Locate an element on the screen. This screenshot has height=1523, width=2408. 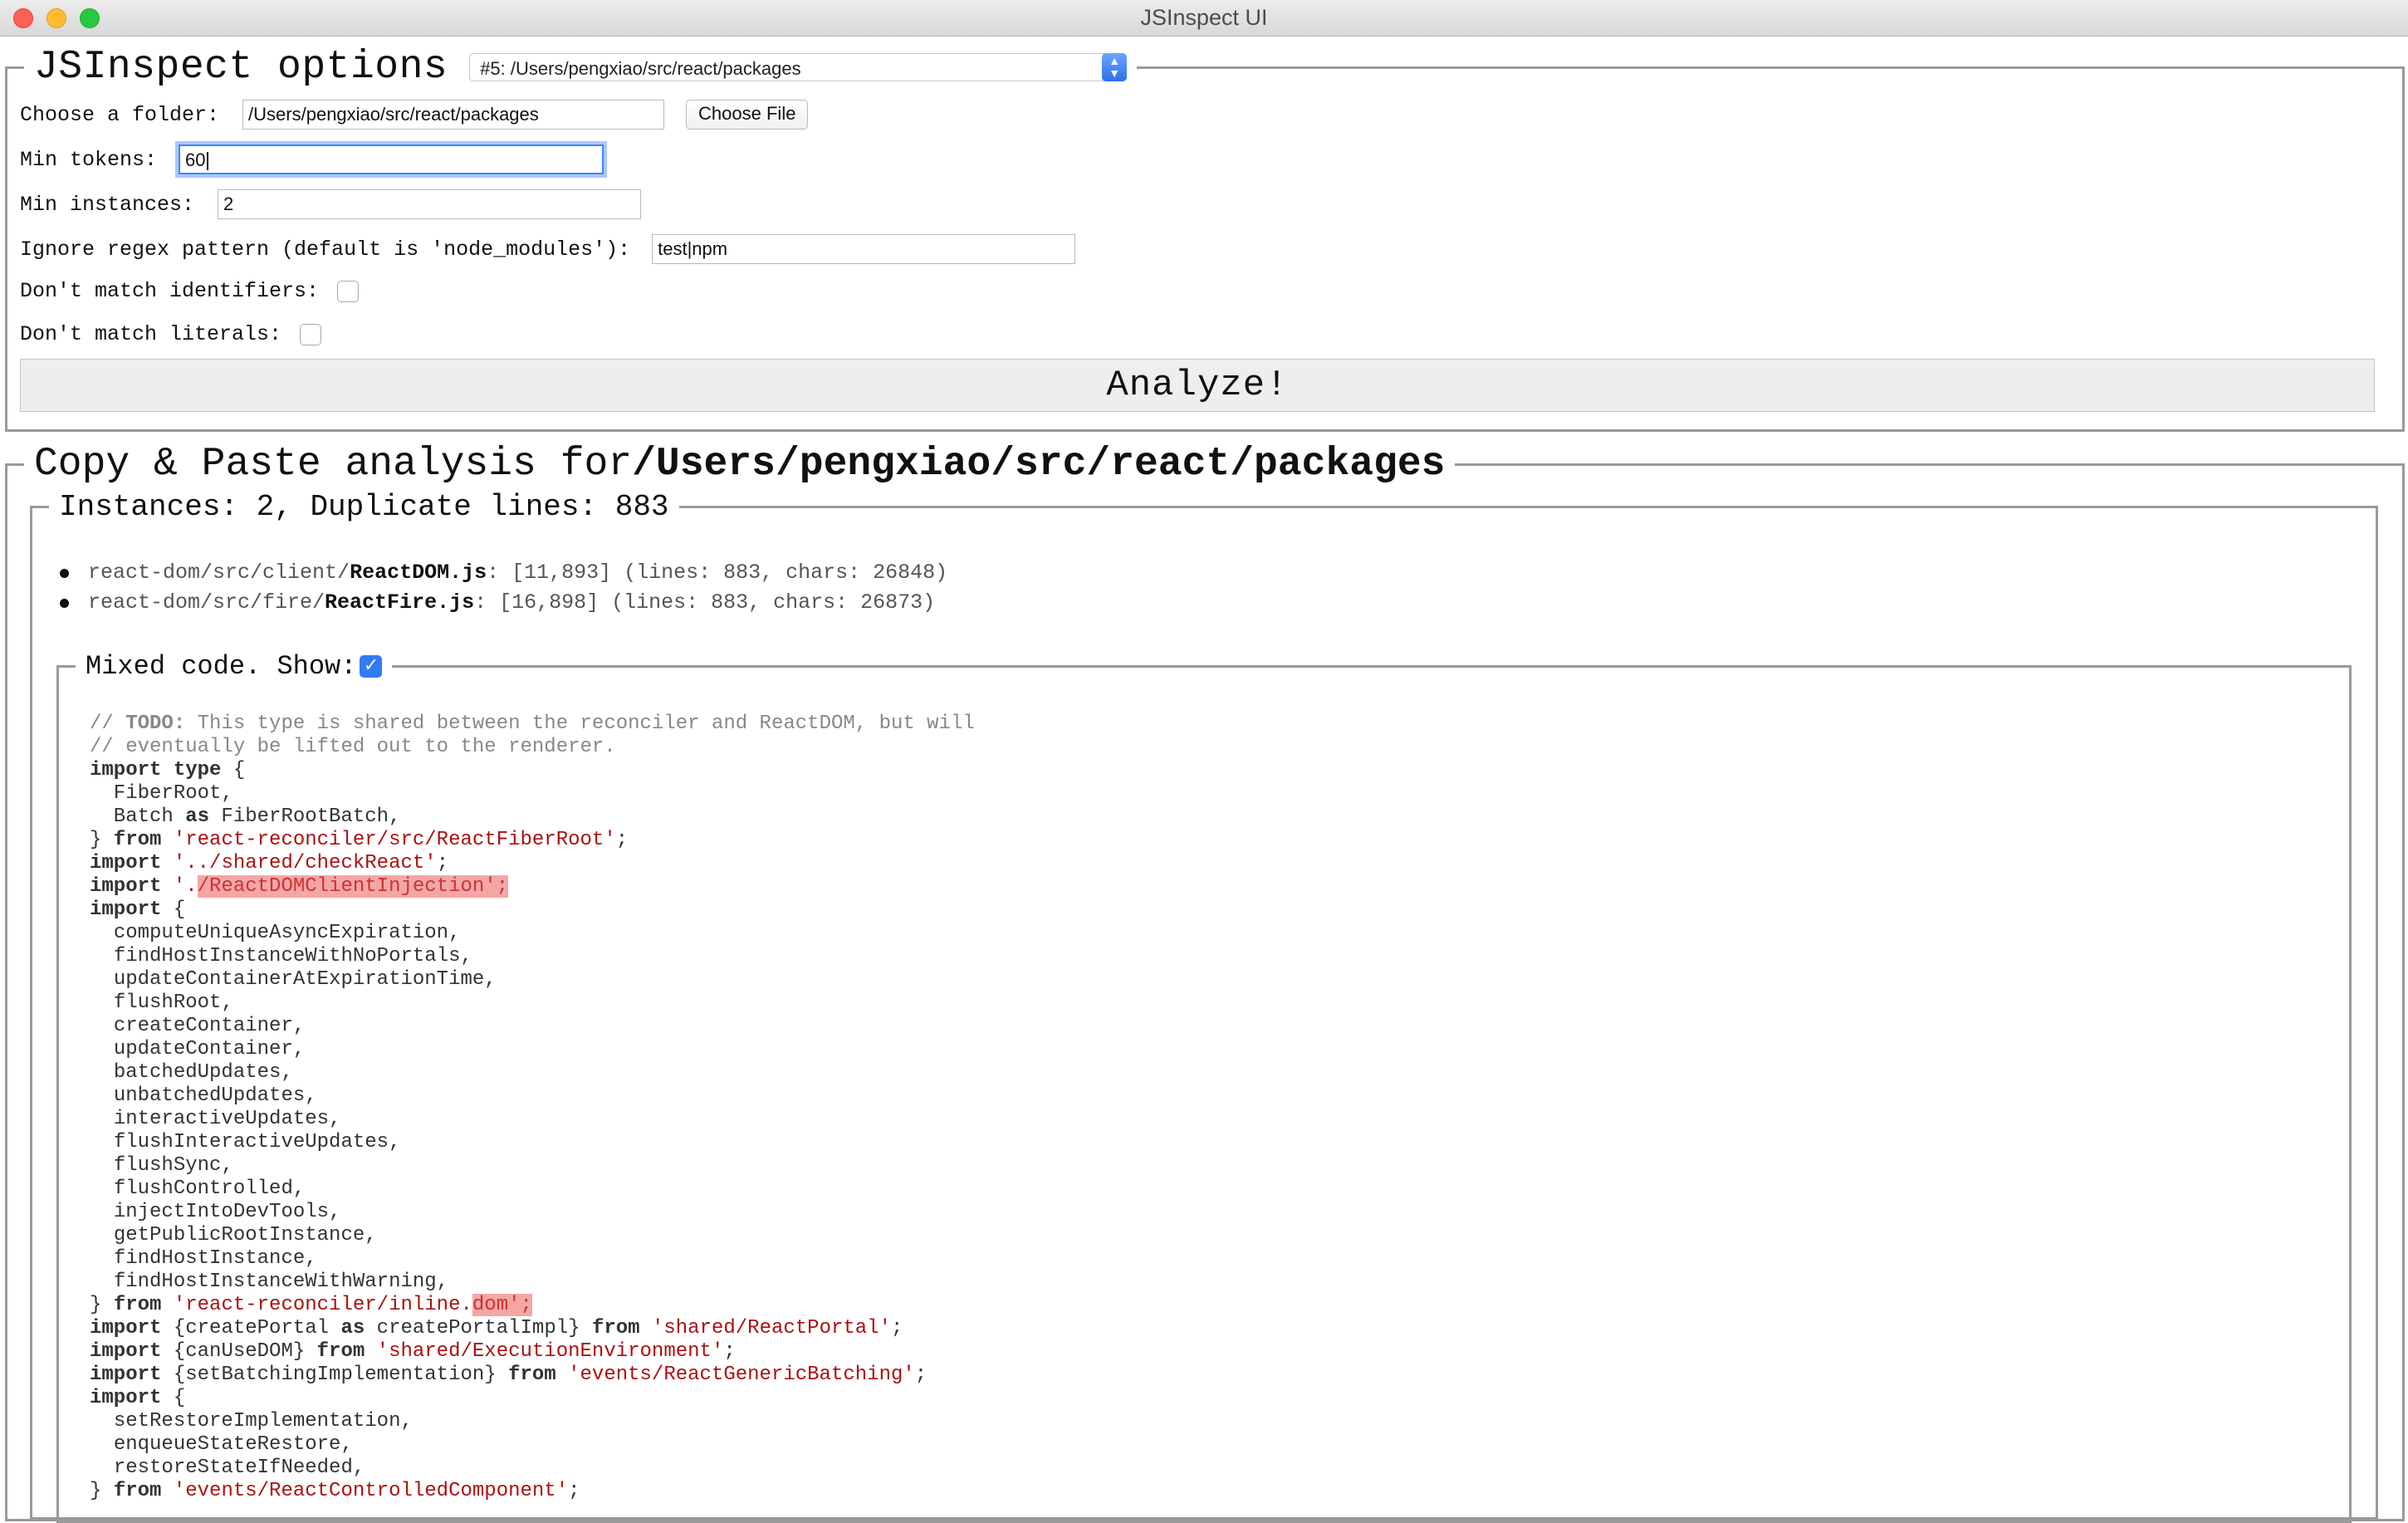
code-line: updateContainer, is located at coordinates (209, 1049).